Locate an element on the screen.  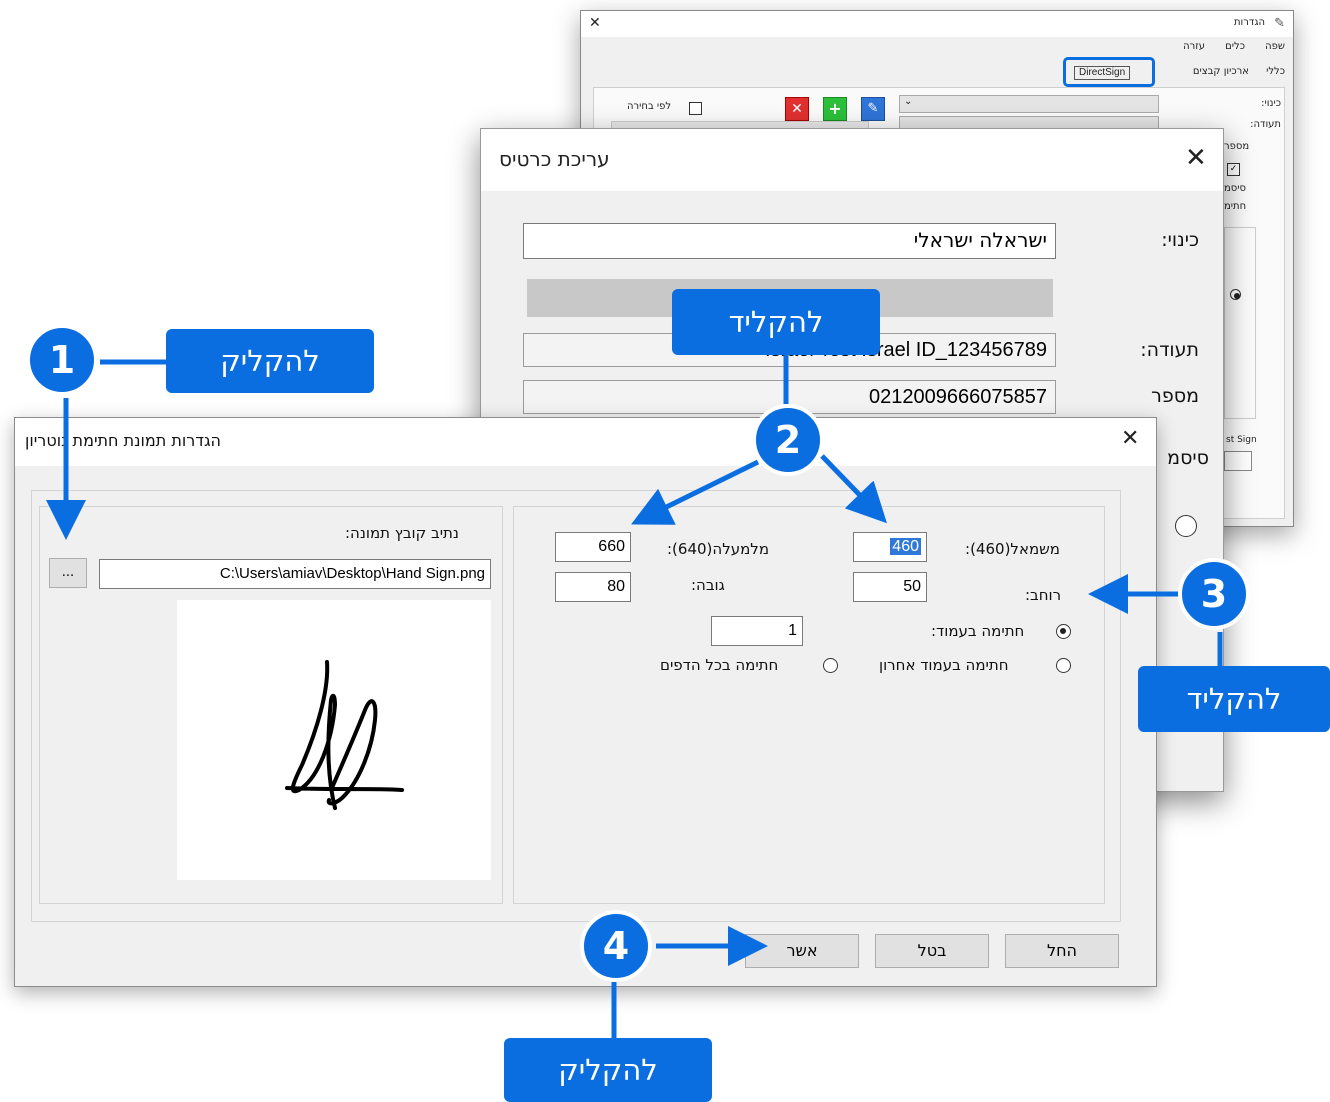
step1-badge: 1 is located at coordinates (62, 360).